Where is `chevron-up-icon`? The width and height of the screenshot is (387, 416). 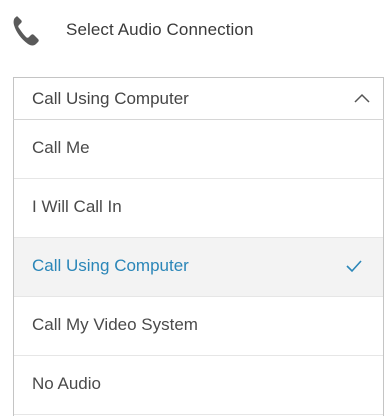
chevron-up-icon is located at coordinates (362, 98).